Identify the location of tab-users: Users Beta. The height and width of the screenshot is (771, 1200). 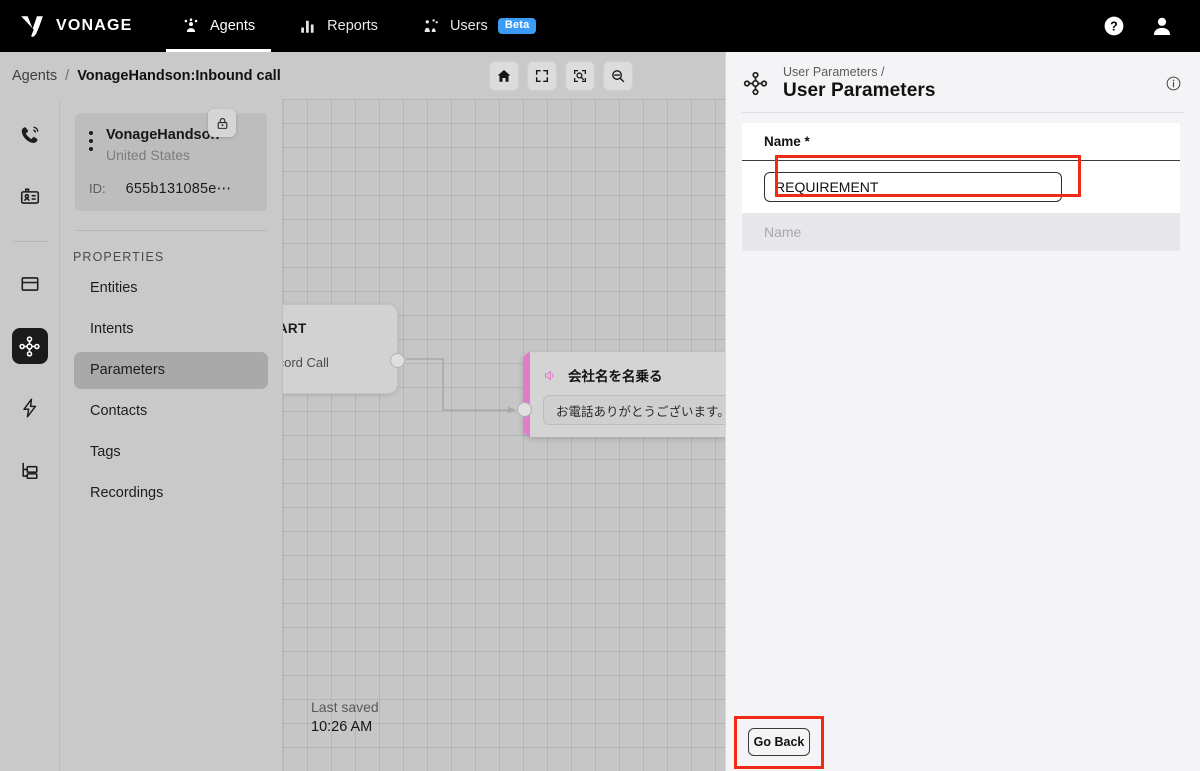
(479, 26).